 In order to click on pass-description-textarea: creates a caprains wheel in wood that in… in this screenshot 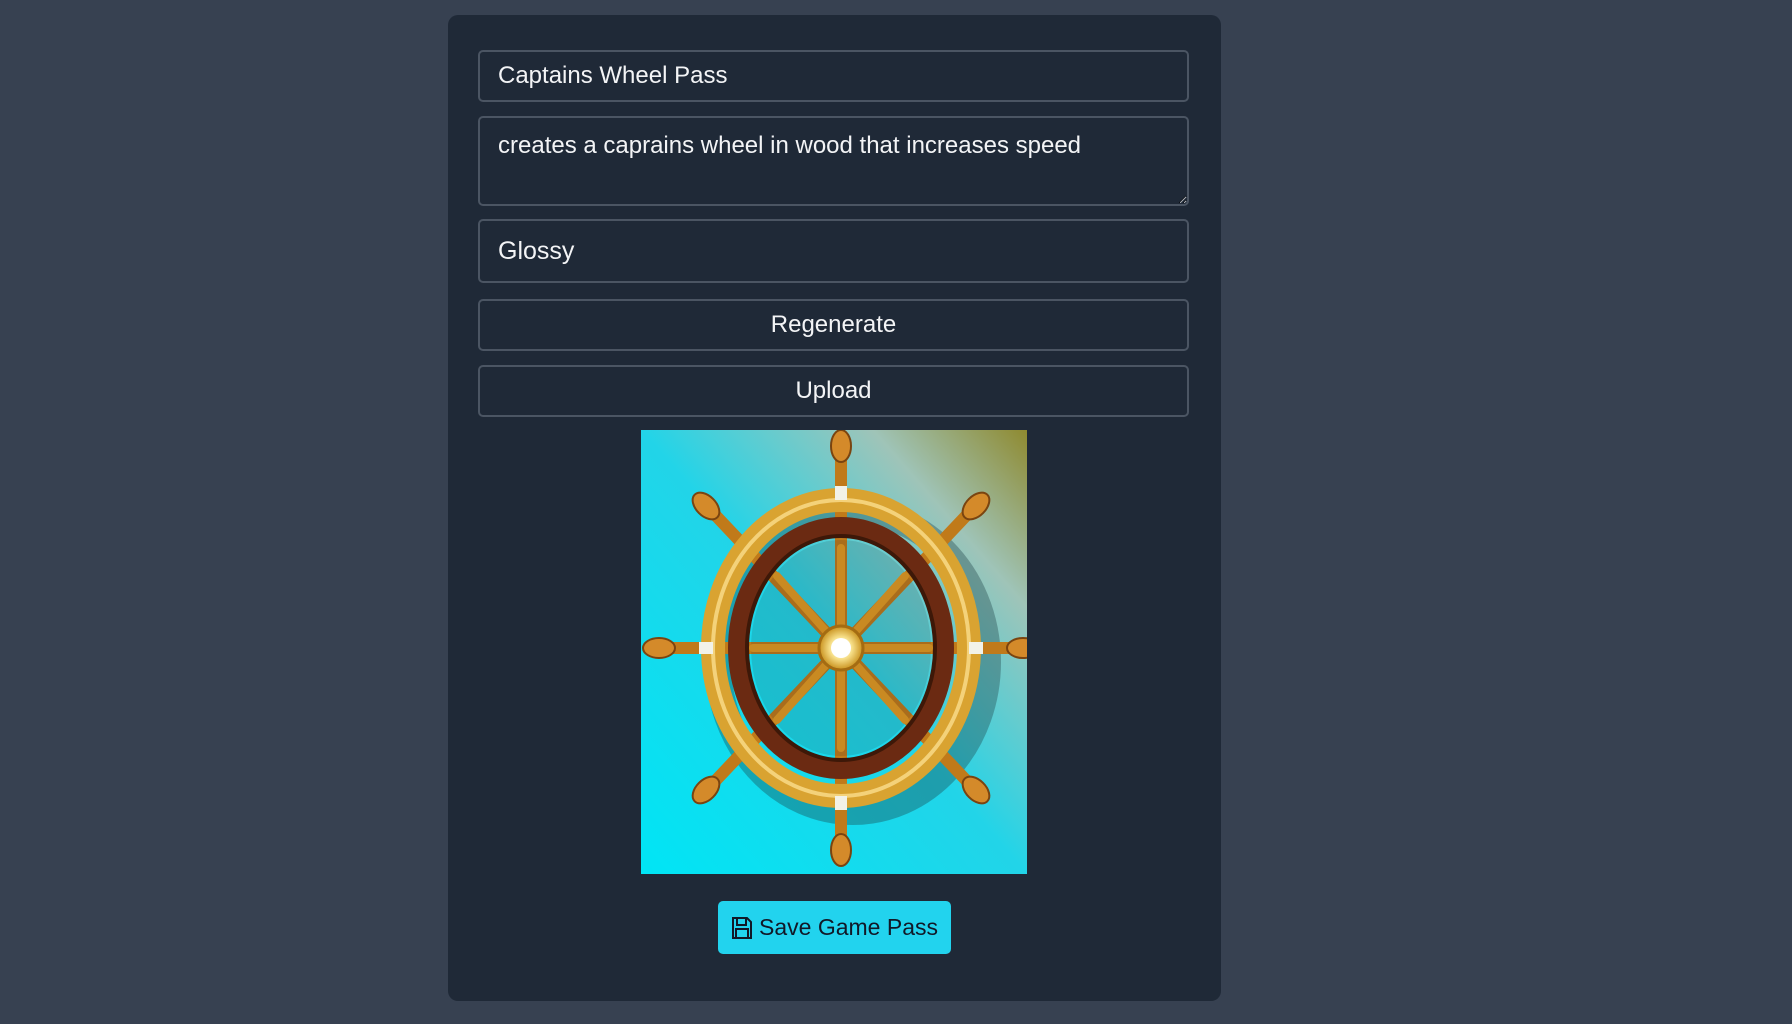, I will do `click(833, 161)`.